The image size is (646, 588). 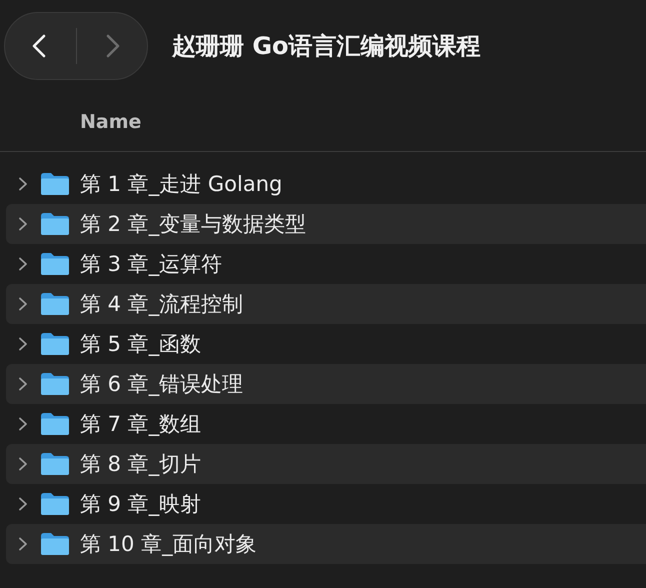 I want to click on folder-name: 第 10 章_面向对象, so click(x=168, y=544).